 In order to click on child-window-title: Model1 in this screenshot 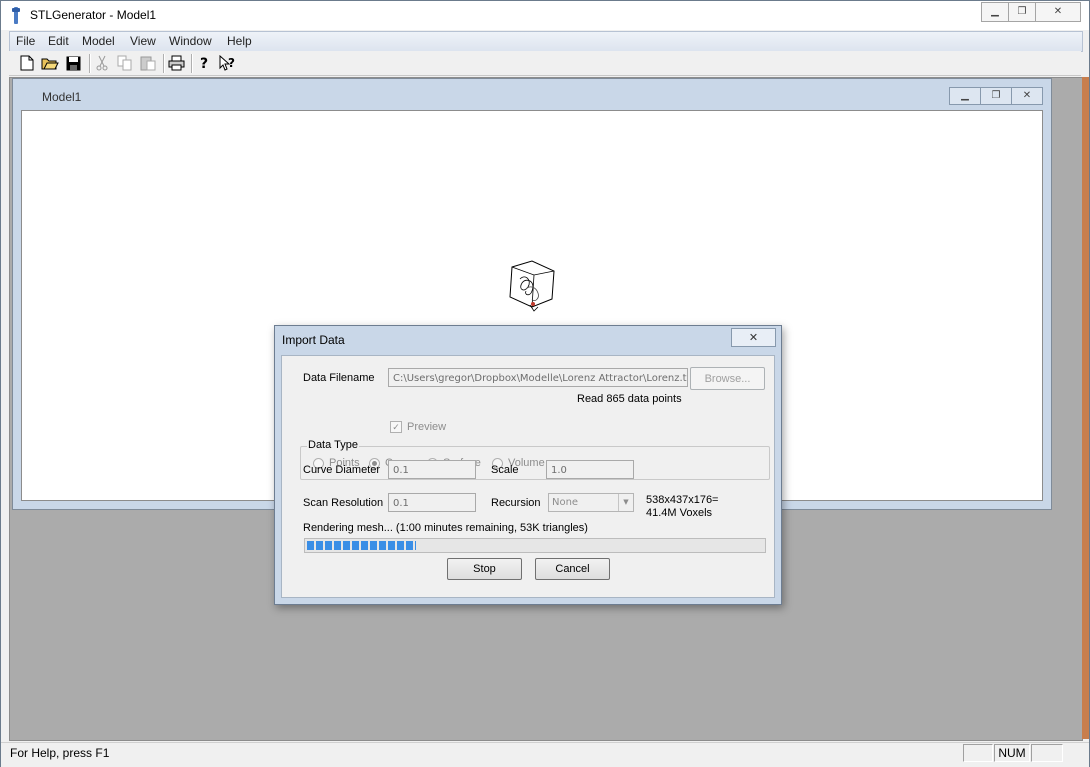, I will do `click(62, 97)`.